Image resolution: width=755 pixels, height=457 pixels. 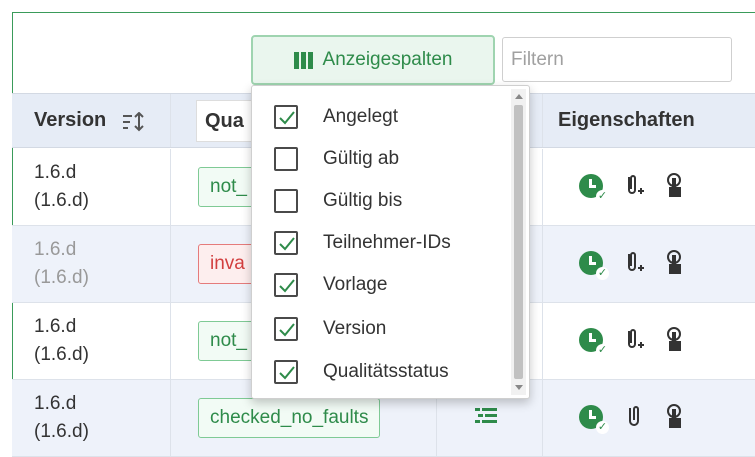 What do you see at coordinates (224, 121) in the screenshot?
I see `header-quality: Qua` at bounding box center [224, 121].